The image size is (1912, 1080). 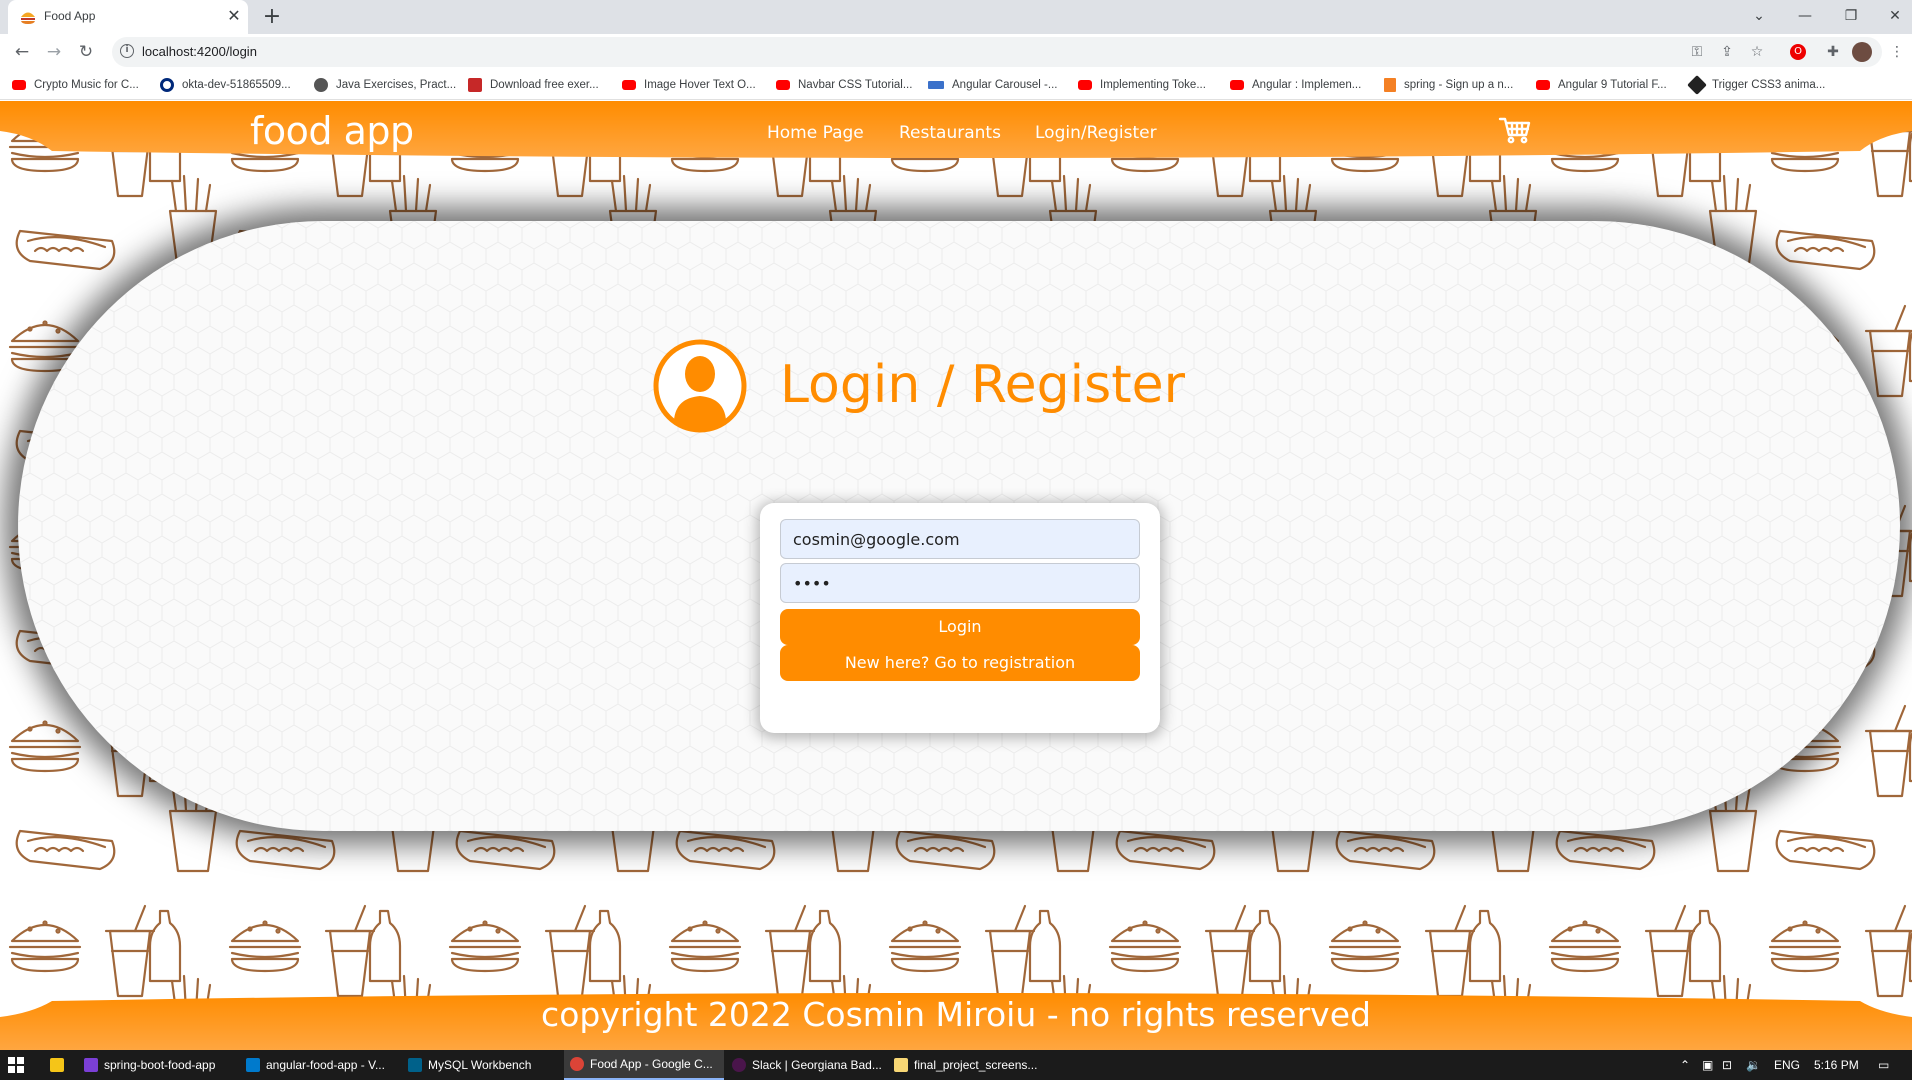 I want to click on minimize-icon: —, so click(x=1805, y=16).